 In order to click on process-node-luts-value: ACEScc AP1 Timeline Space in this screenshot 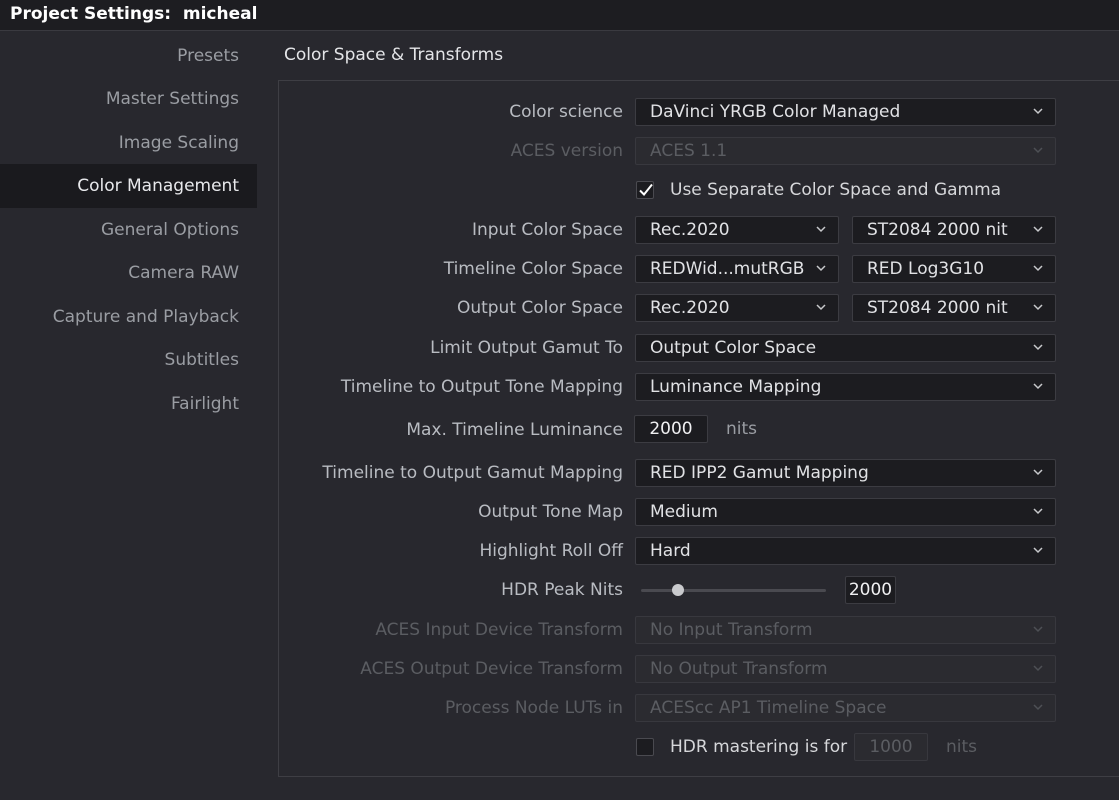, I will do `click(768, 708)`.